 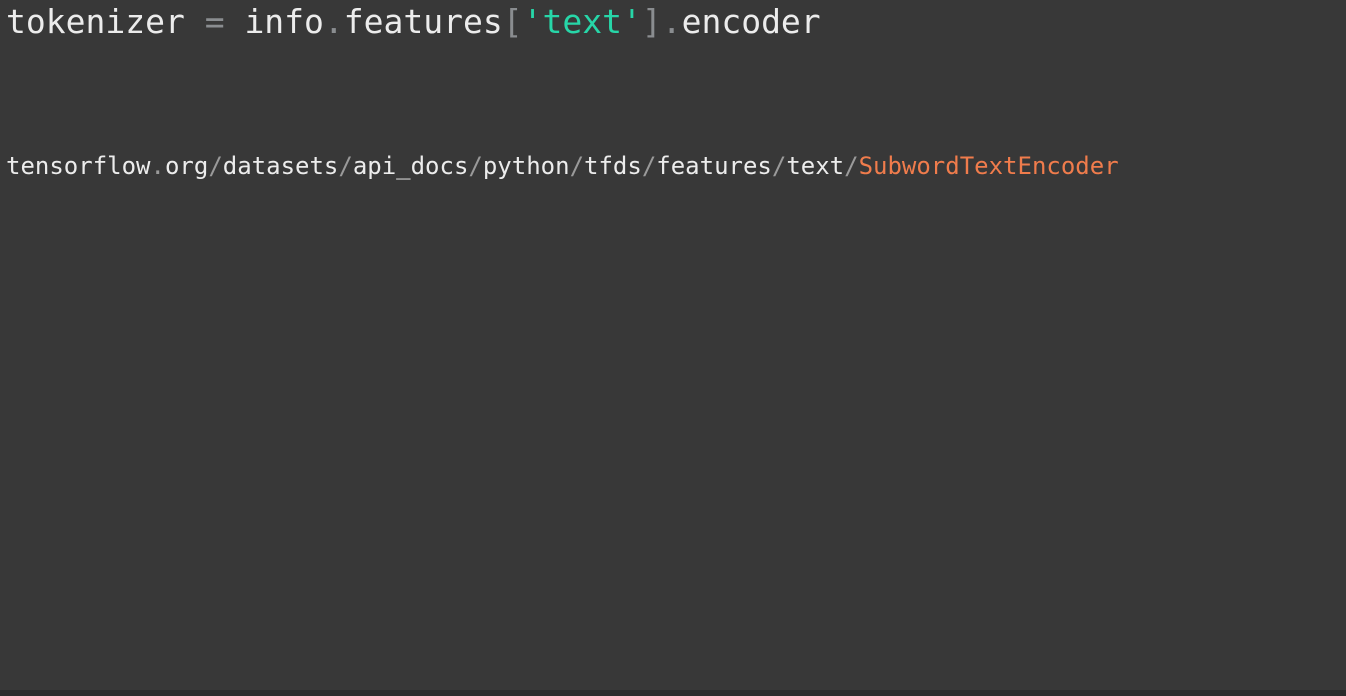 What do you see at coordinates (526, 166) in the screenshot?
I see `url-part: python` at bounding box center [526, 166].